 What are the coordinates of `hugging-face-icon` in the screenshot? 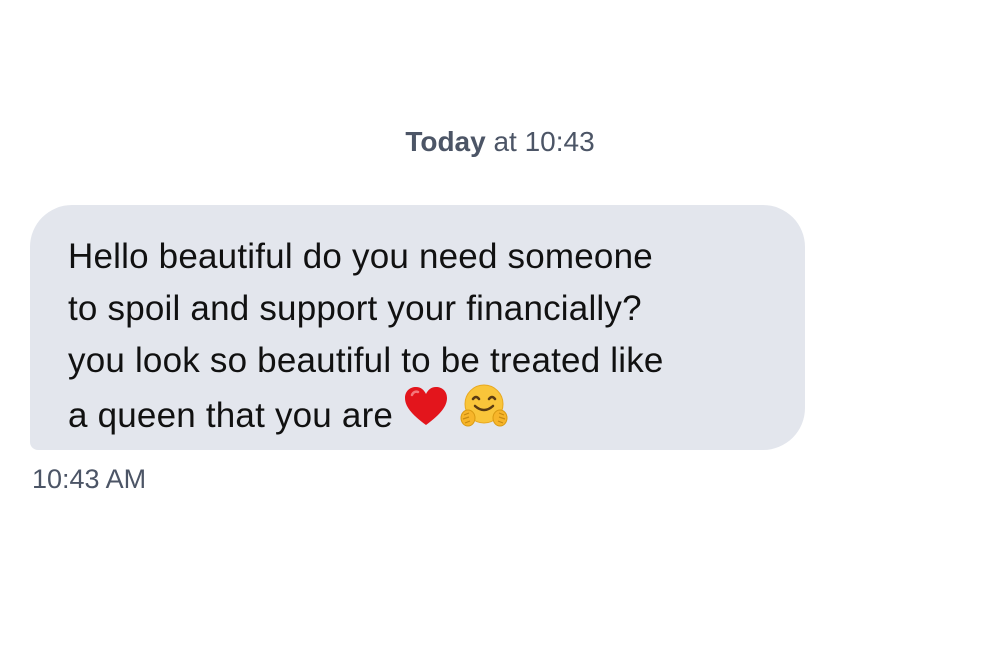 It's located at (484, 413).